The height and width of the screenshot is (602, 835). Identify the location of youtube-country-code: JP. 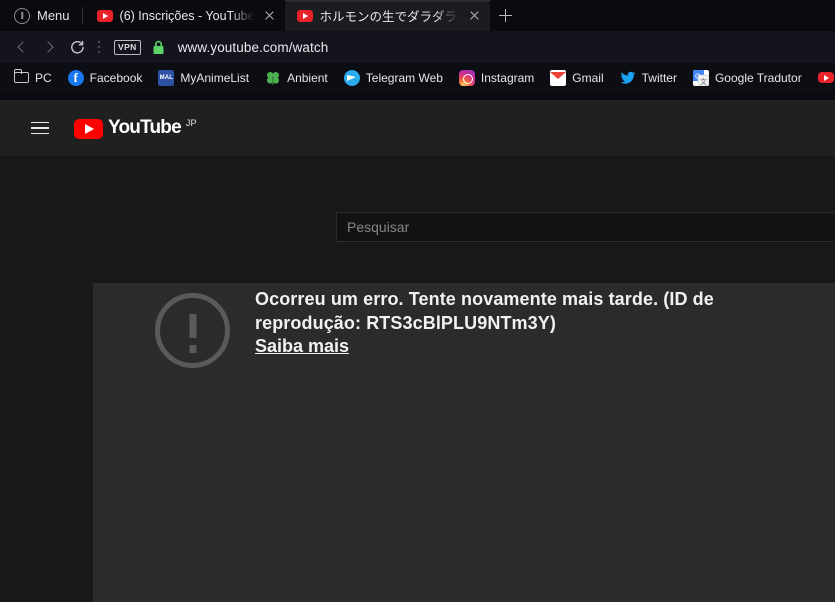
(191, 123).